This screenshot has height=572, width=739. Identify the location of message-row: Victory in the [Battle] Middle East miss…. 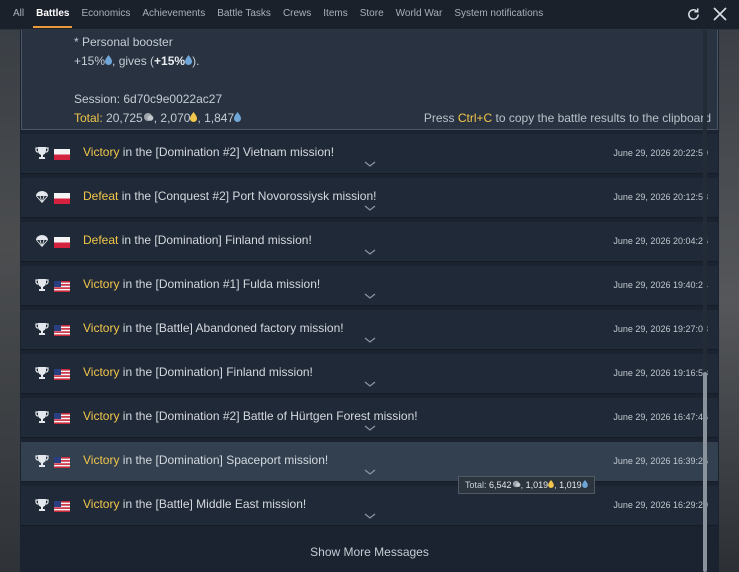
(369, 506).